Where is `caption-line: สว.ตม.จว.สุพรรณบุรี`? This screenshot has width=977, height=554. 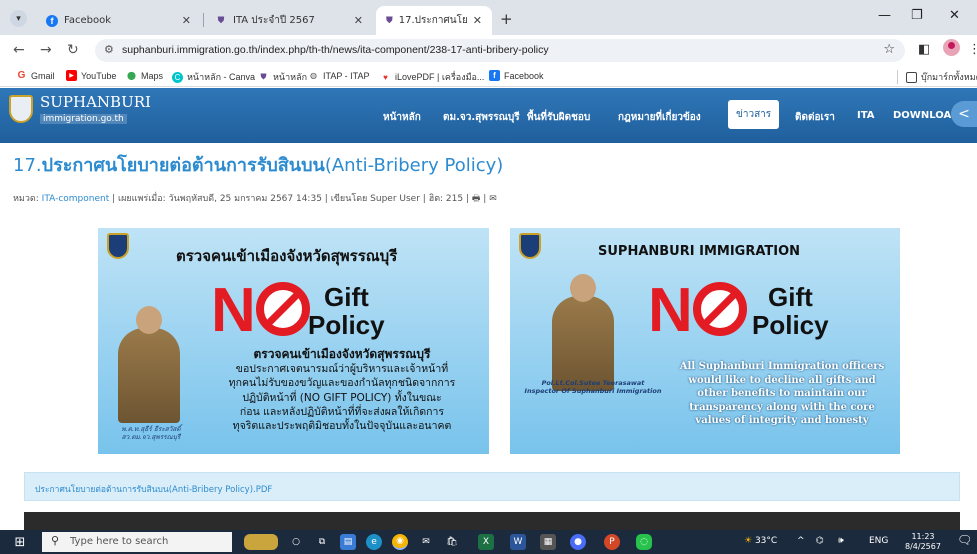
caption-line: สว.ตม.จว.สุพรรณบุรี is located at coordinates (151, 436).